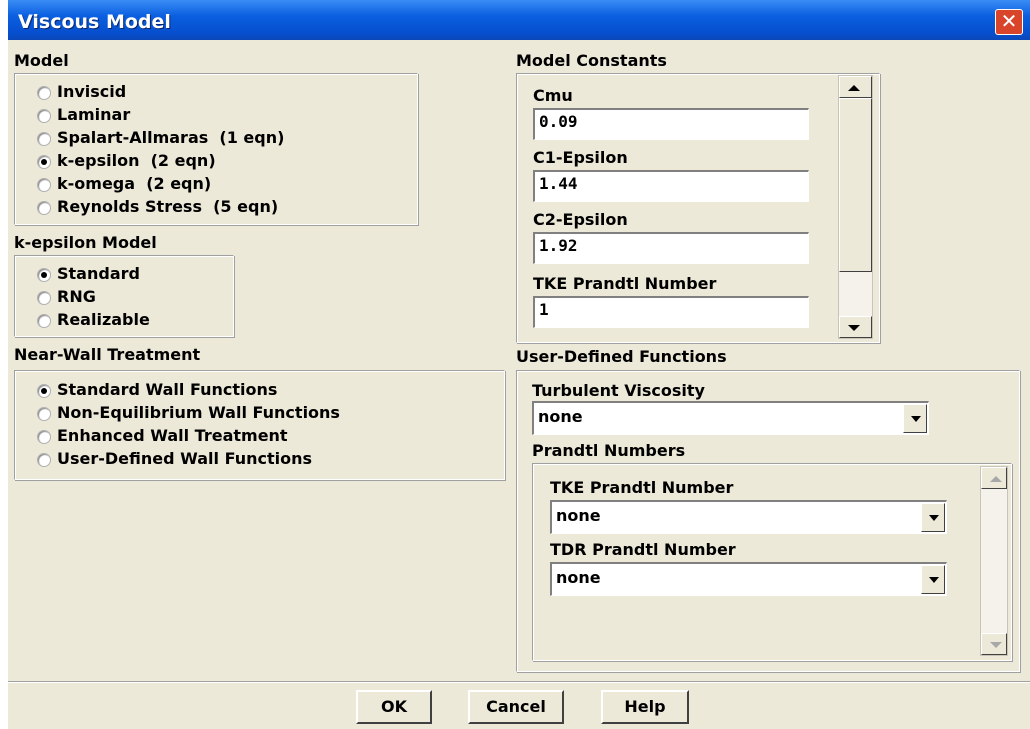 The image size is (1030, 729). Describe the element at coordinates (136, 160) in the screenshot. I see `radio-label: k-epsilon (2 eqn)` at that location.